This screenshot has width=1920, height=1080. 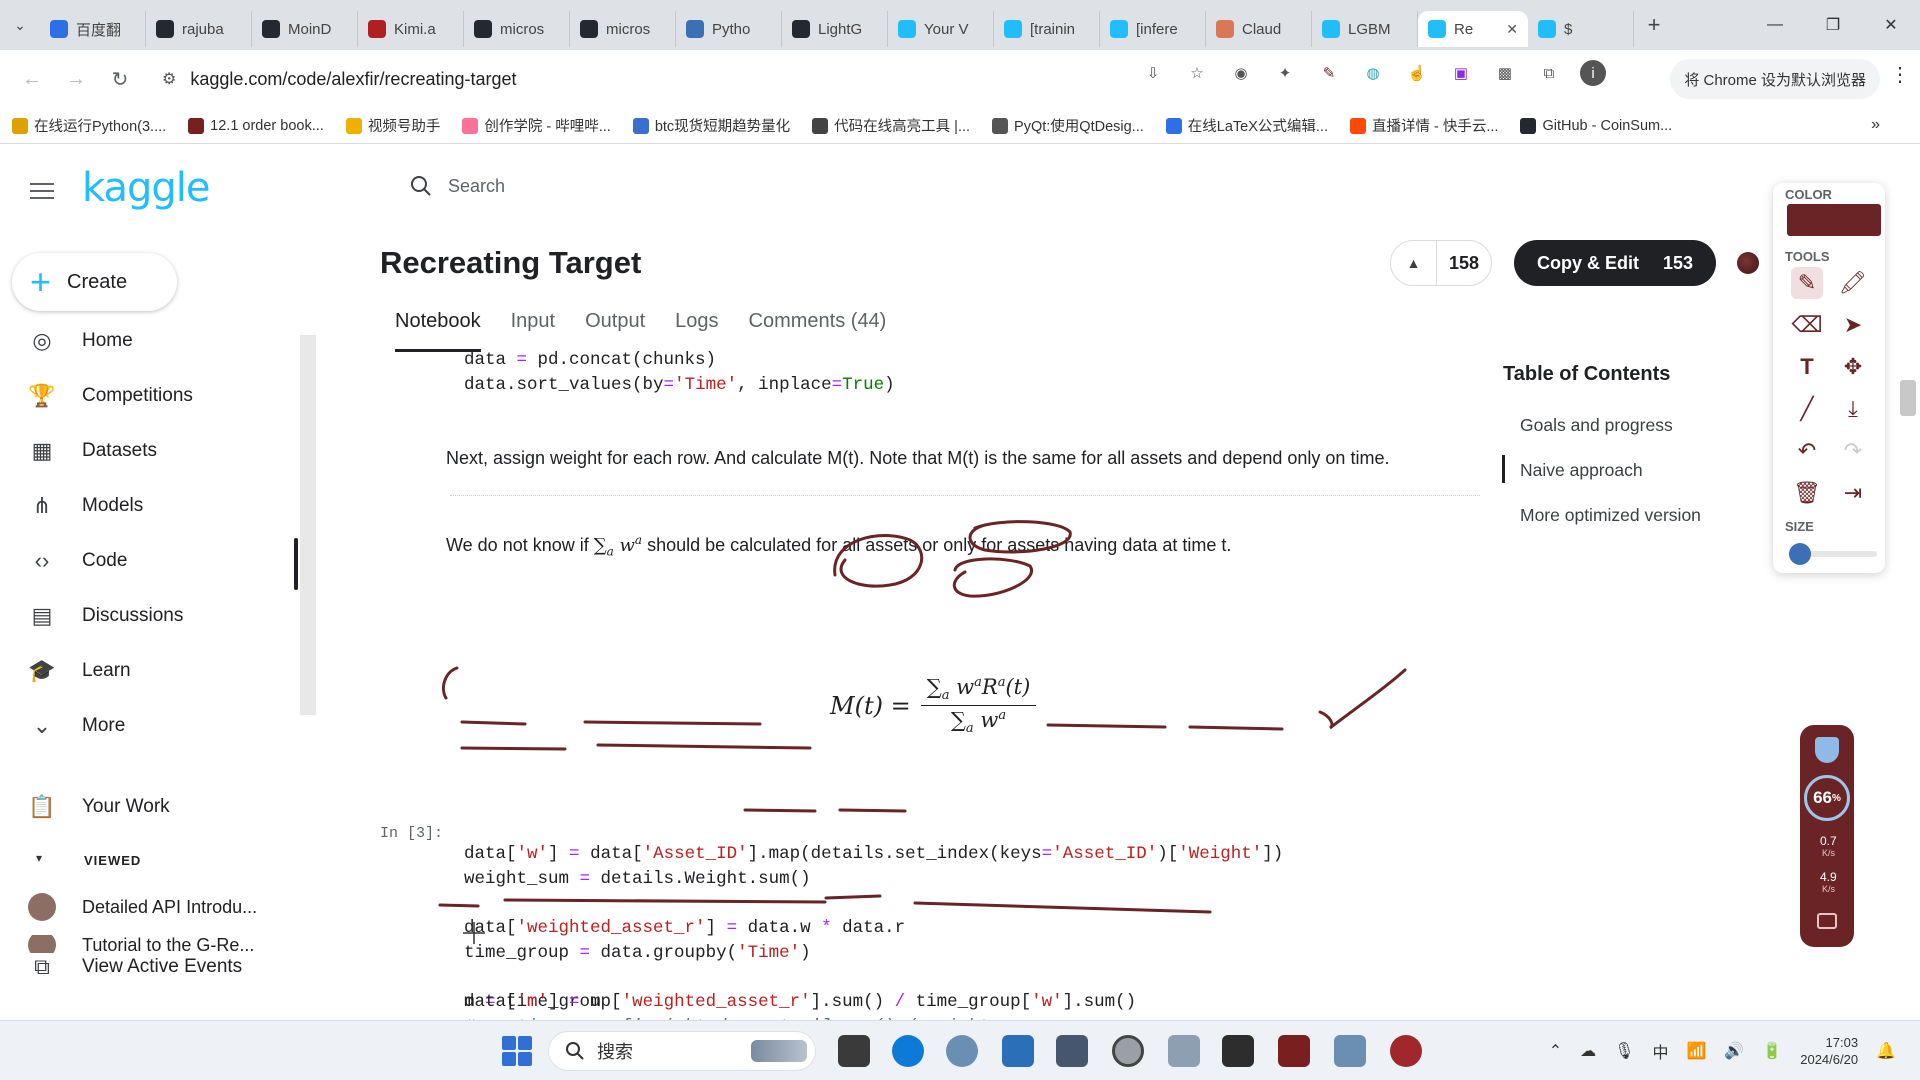 What do you see at coordinates (615, 331) in the screenshot?
I see `tab-output: Output` at bounding box center [615, 331].